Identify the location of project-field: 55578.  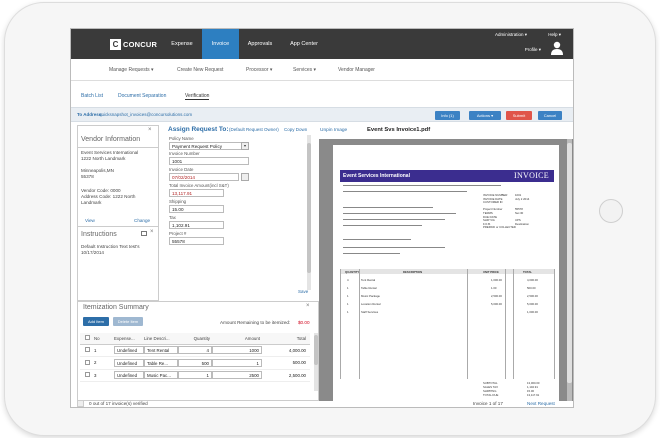
(196, 241).